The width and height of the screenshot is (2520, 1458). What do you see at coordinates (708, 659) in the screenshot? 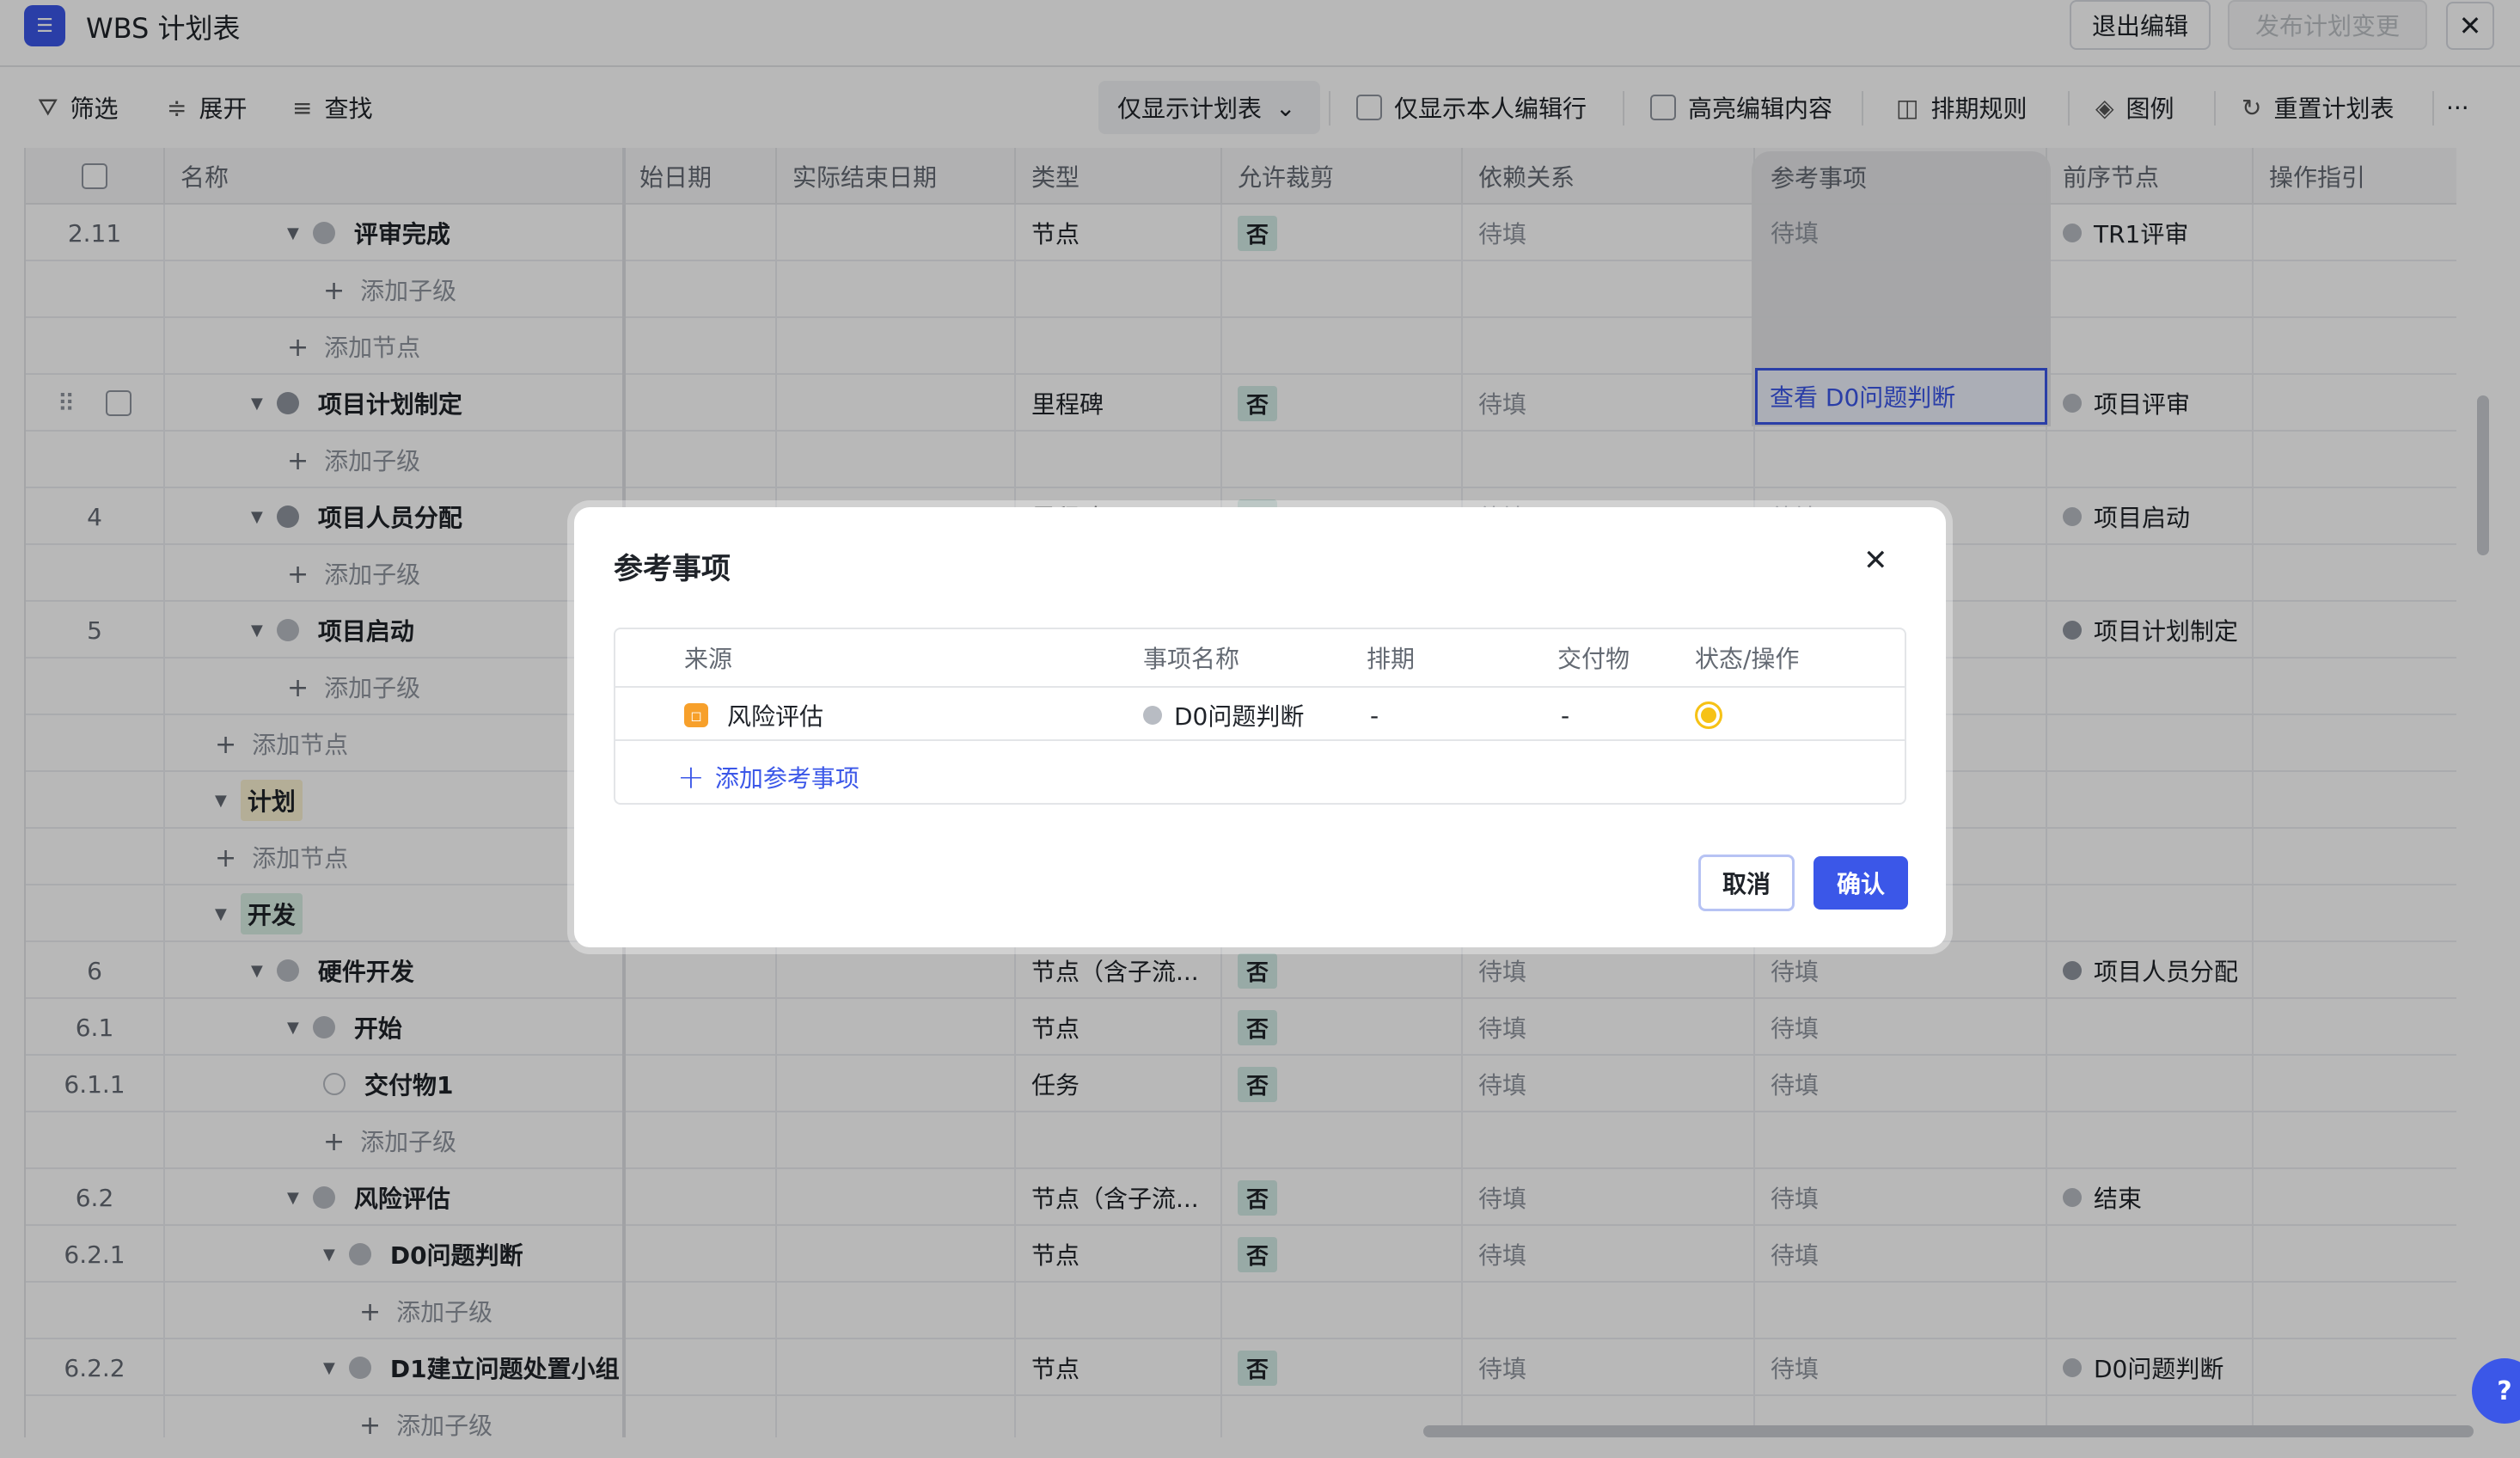
I see `th-source: 来源` at bounding box center [708, 659].